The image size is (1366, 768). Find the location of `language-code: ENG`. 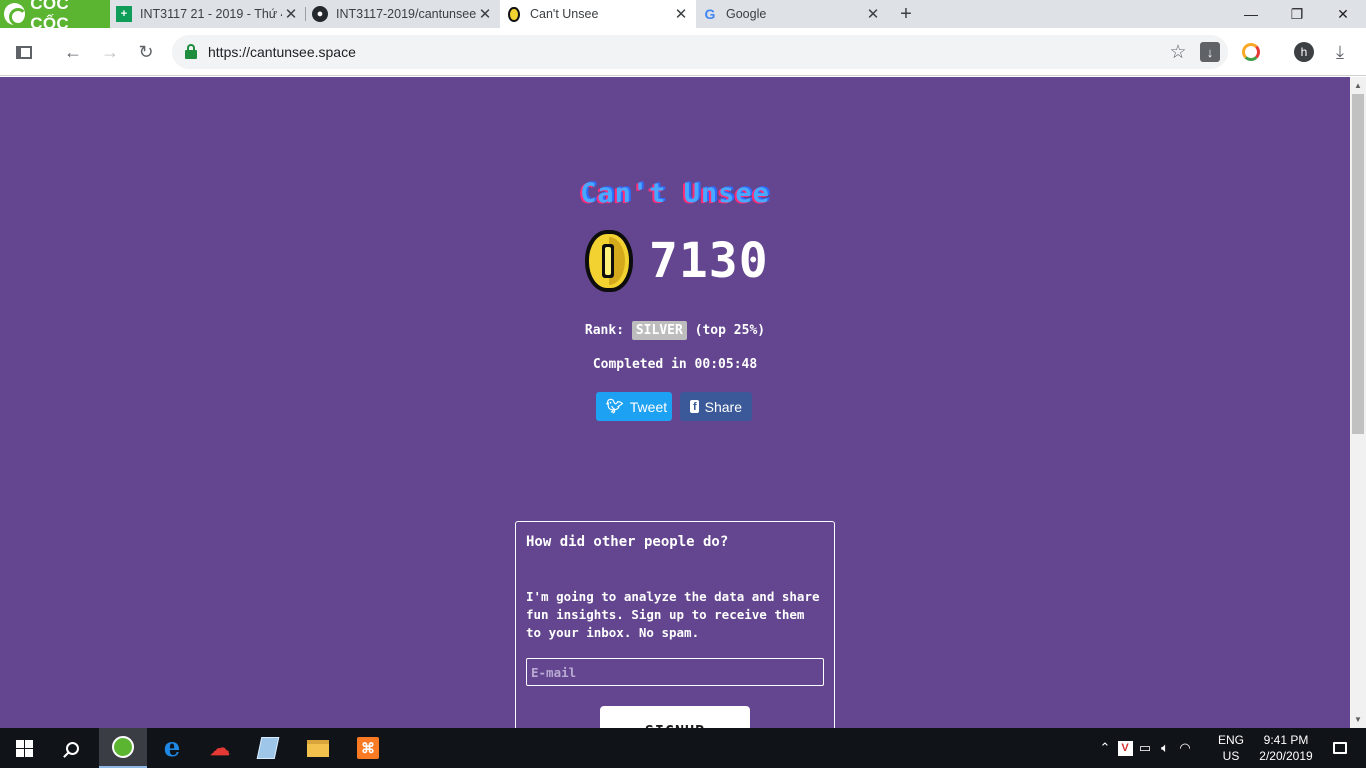

language-code: ENG is located at coordinates (1230, 740).